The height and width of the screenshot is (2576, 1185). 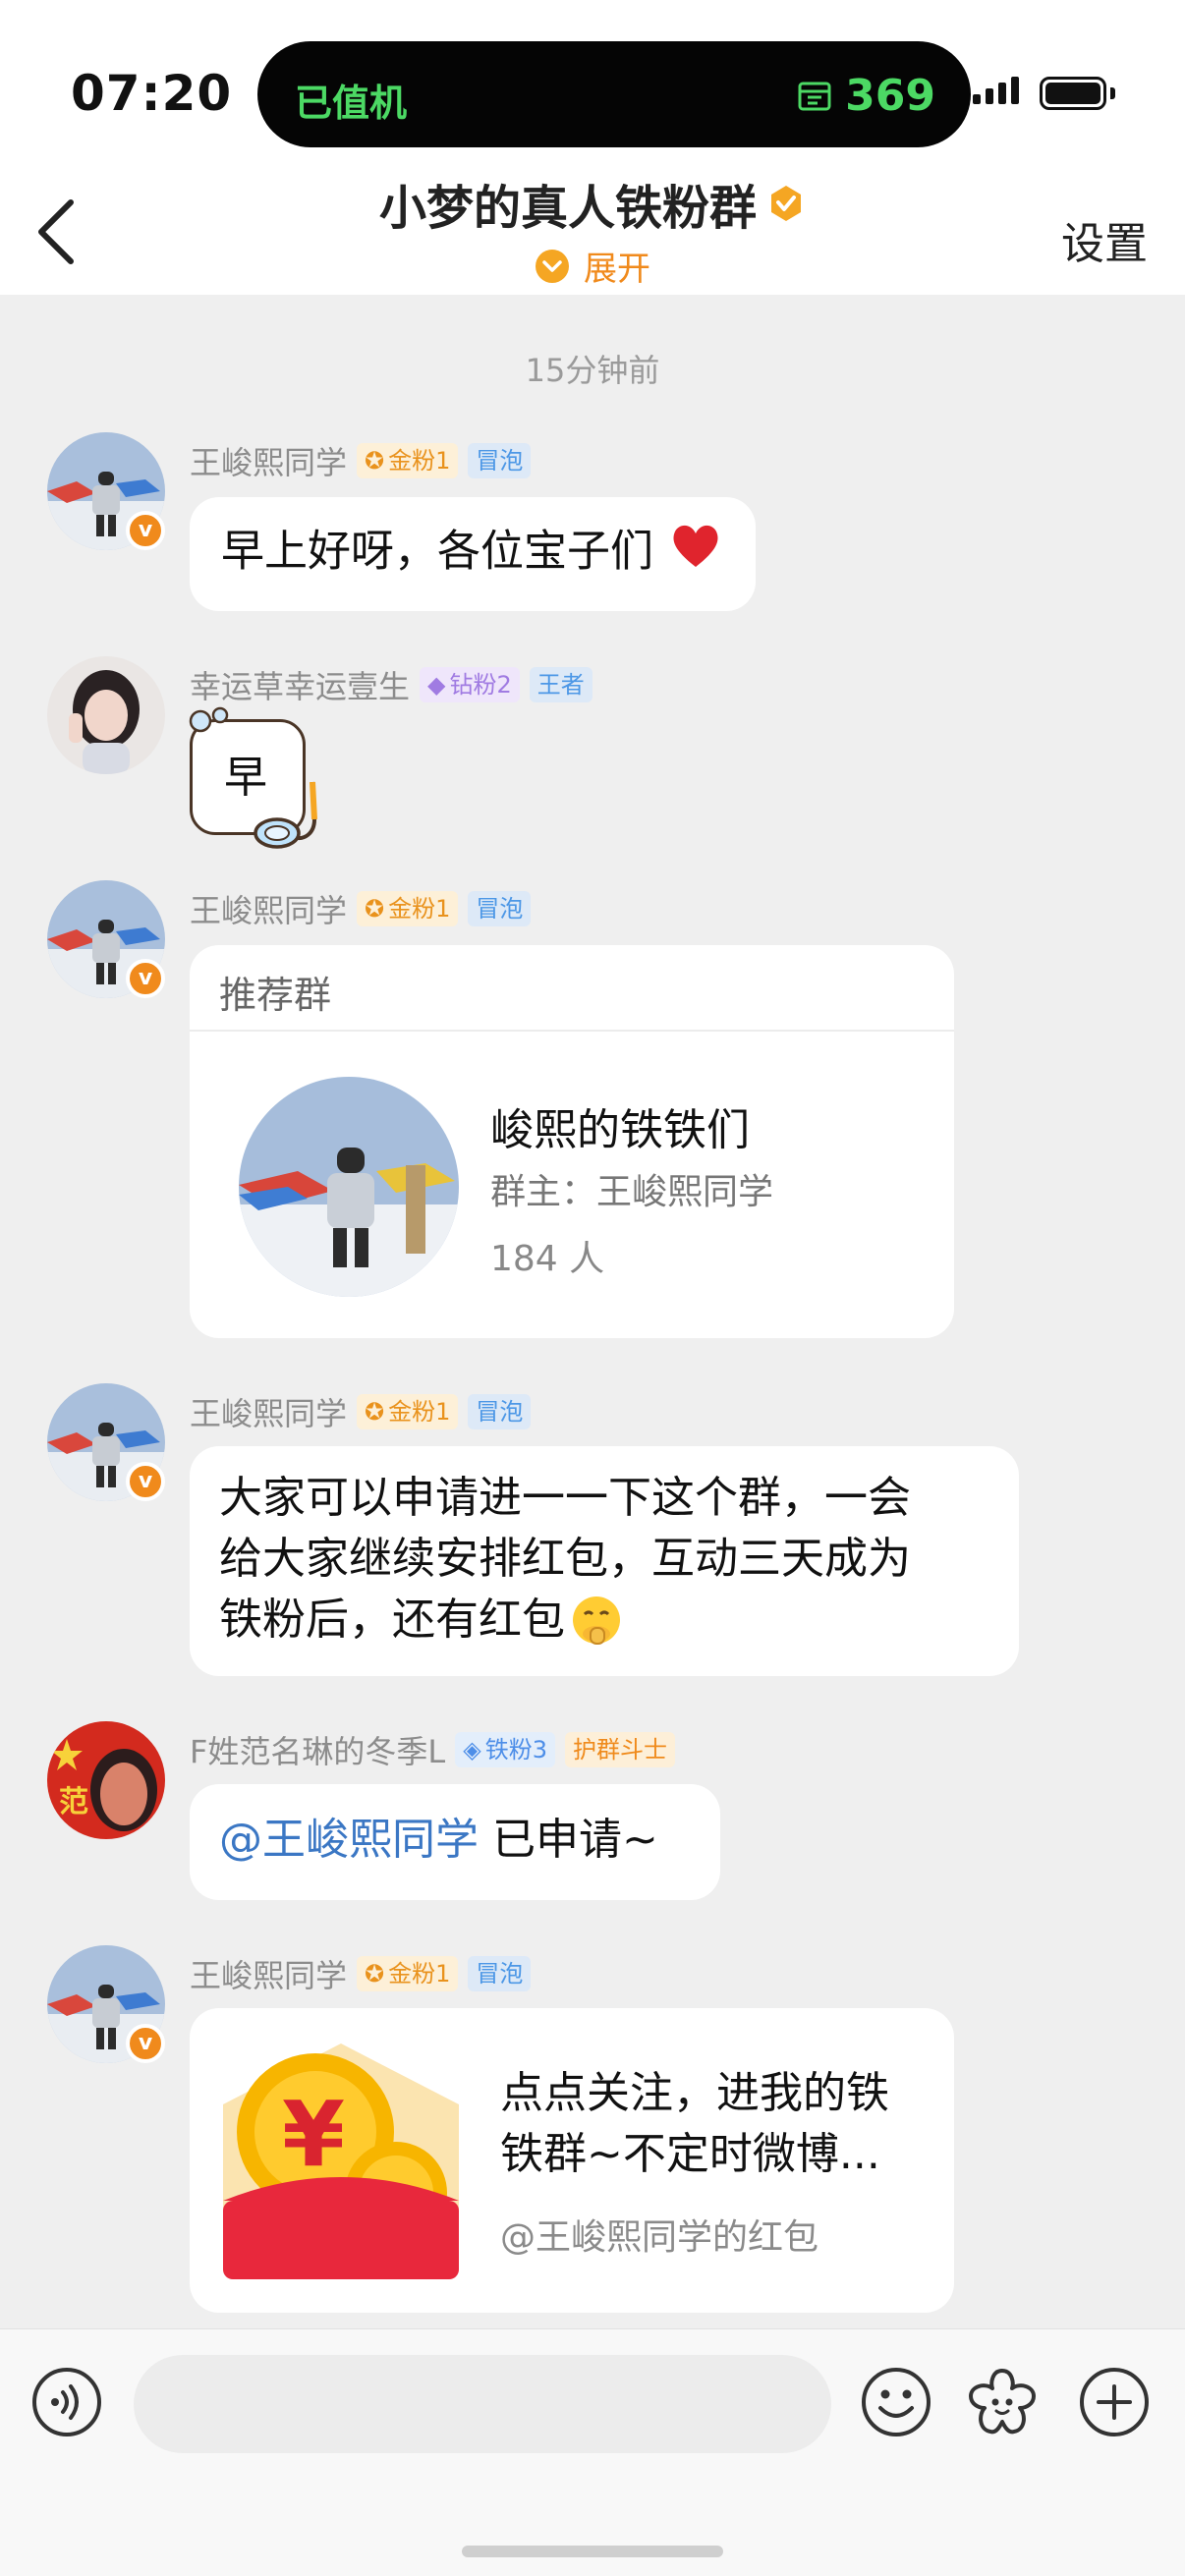 I want to click on plus-icon, so click(x=1115, y=2402).